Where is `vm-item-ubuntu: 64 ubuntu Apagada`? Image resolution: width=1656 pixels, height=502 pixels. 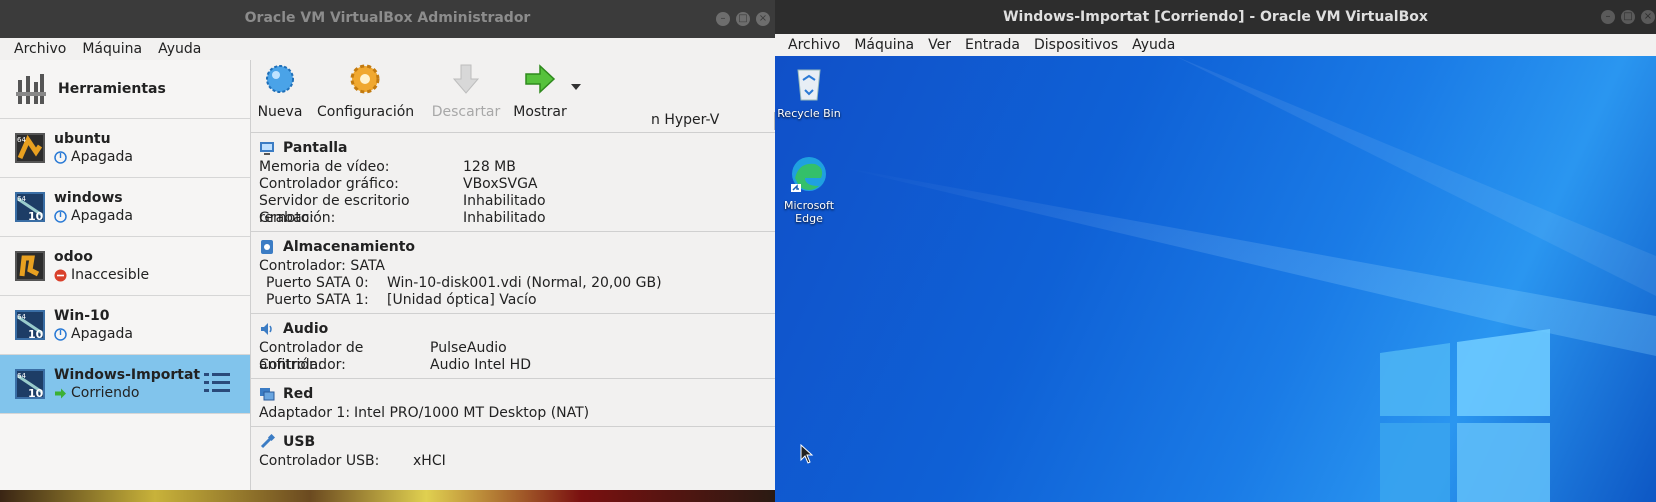 vm-item-ubuntu: 64 ubuntu Apagada is located at coordinates (125, 148).